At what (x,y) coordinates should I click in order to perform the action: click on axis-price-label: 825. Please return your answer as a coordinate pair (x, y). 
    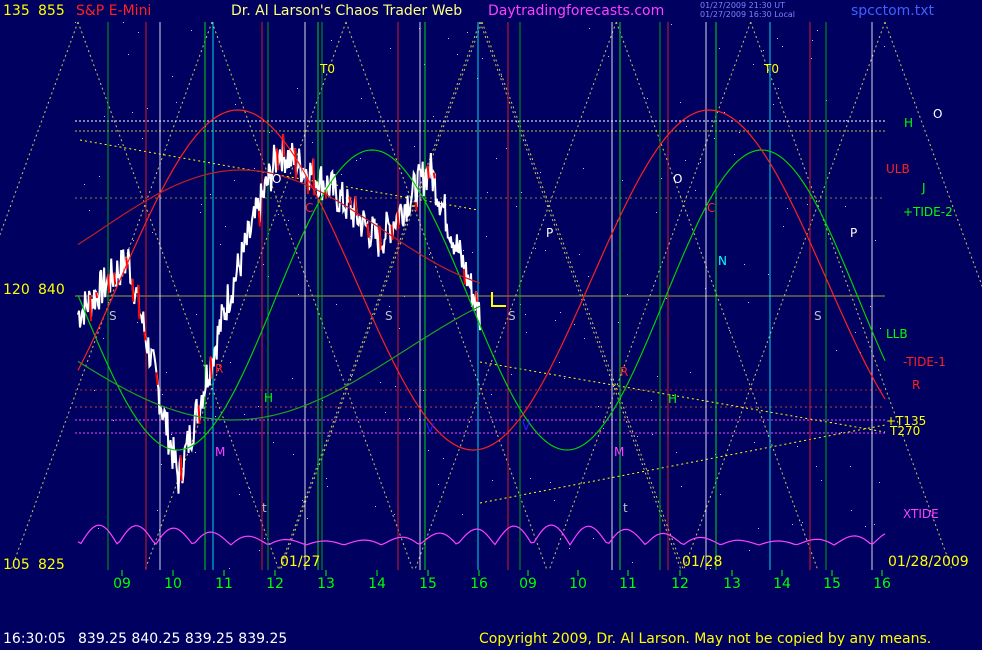
    Looking at the image, I should click on (51, 565).